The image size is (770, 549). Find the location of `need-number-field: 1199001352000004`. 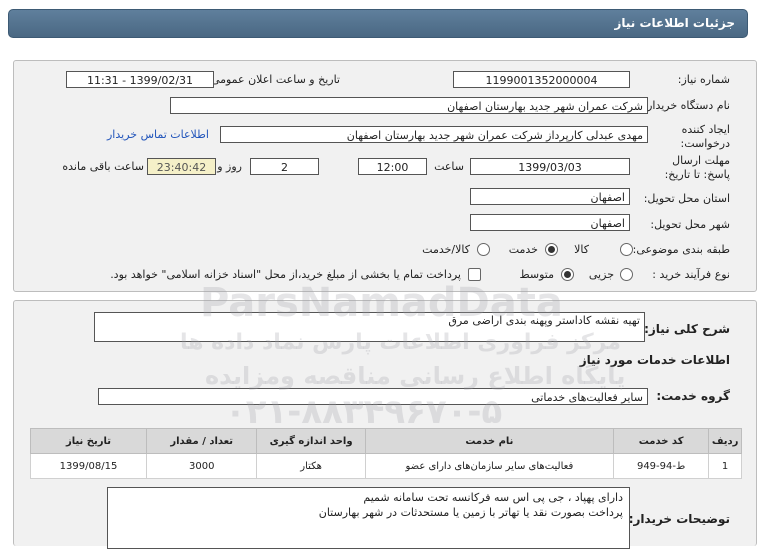

need-number-field: 1199001352000004 is located at coordinates (541, 79).